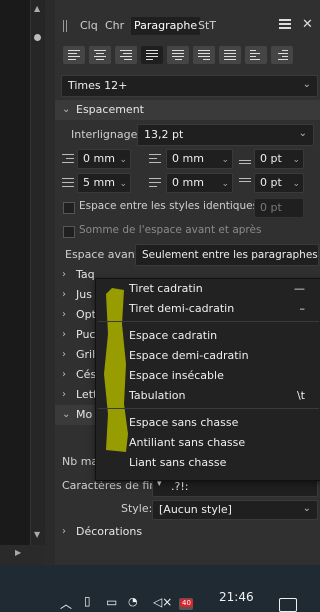  I want to click on menu-item-tiret-demi-cadratin: Tiret demi-cadratin, so click(181, 308).